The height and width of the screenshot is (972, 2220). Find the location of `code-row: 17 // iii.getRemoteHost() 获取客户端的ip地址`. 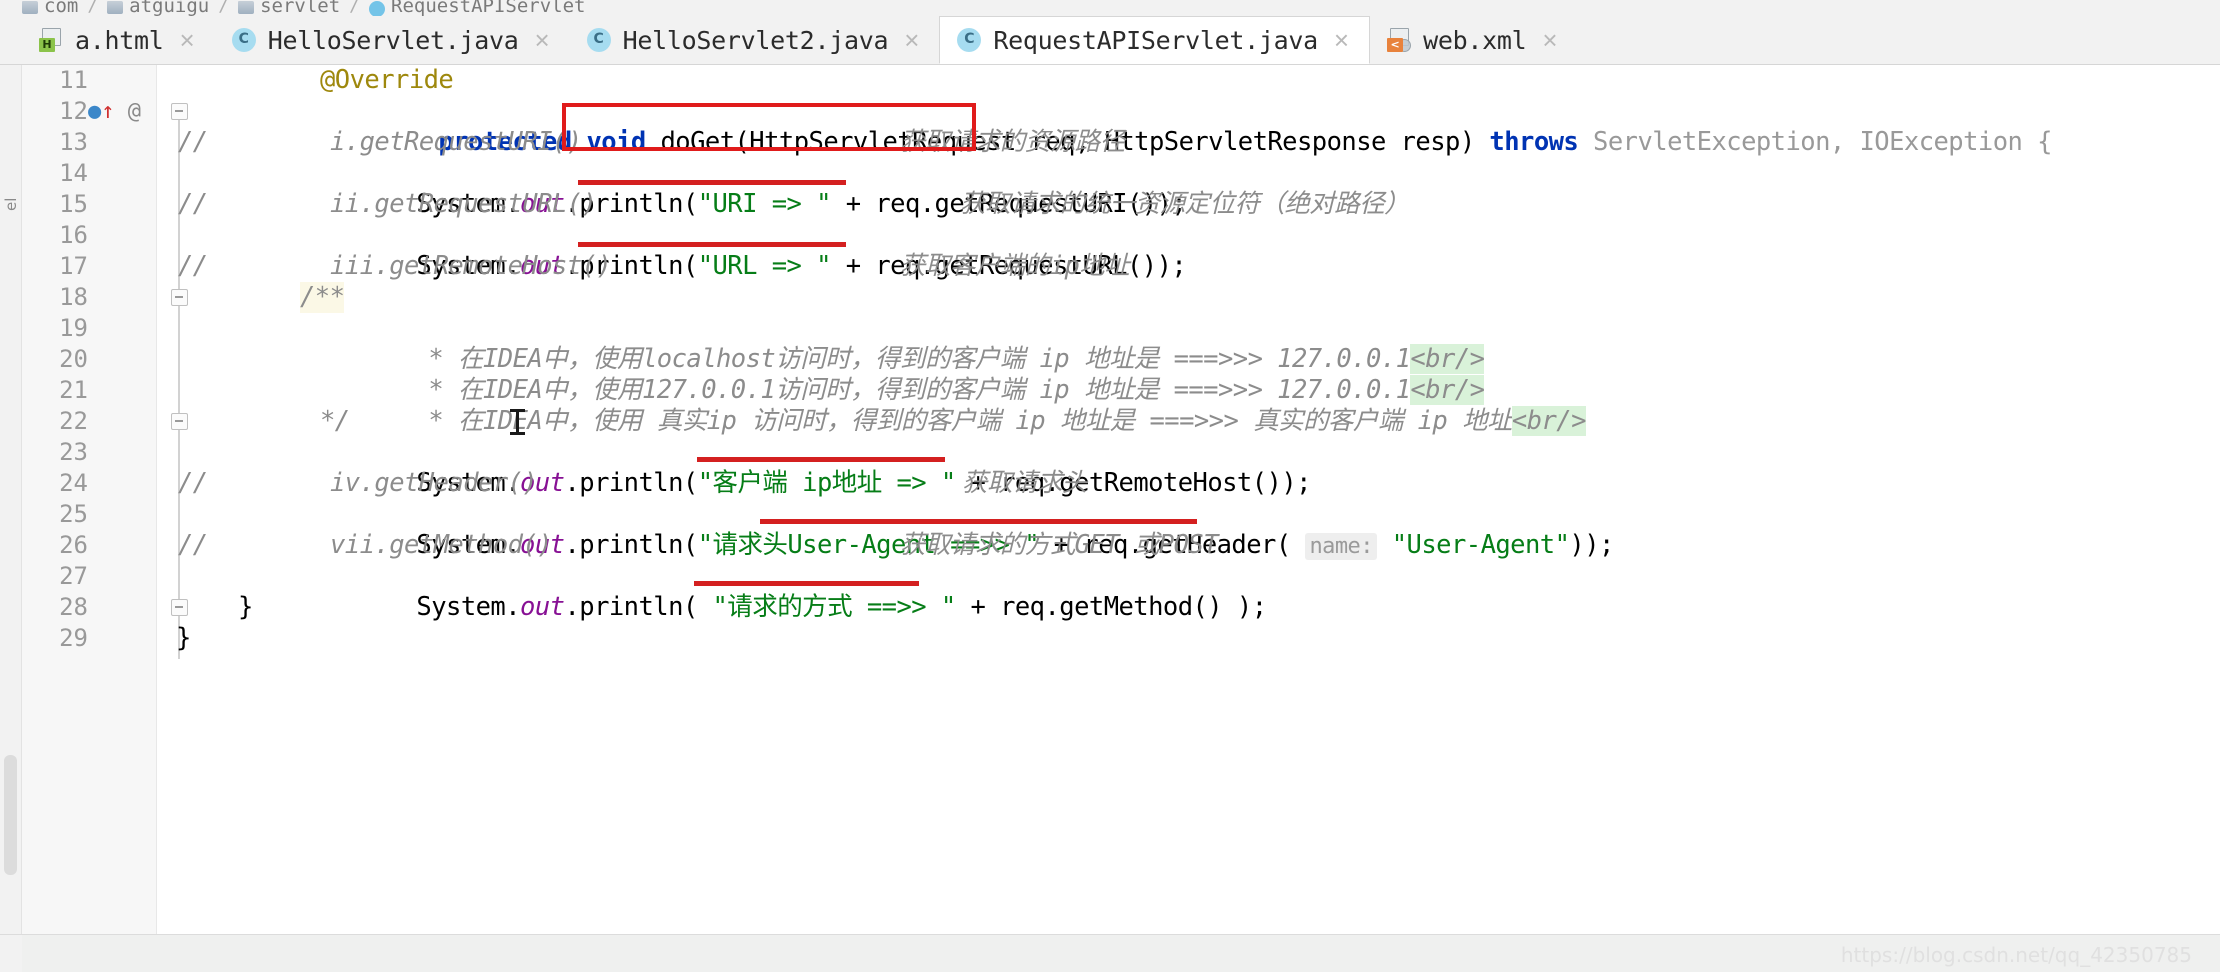

code-row: 17 // iii.getRemoteHost() 获取客户端的ip地址 is located at coordinates (1110, 266).